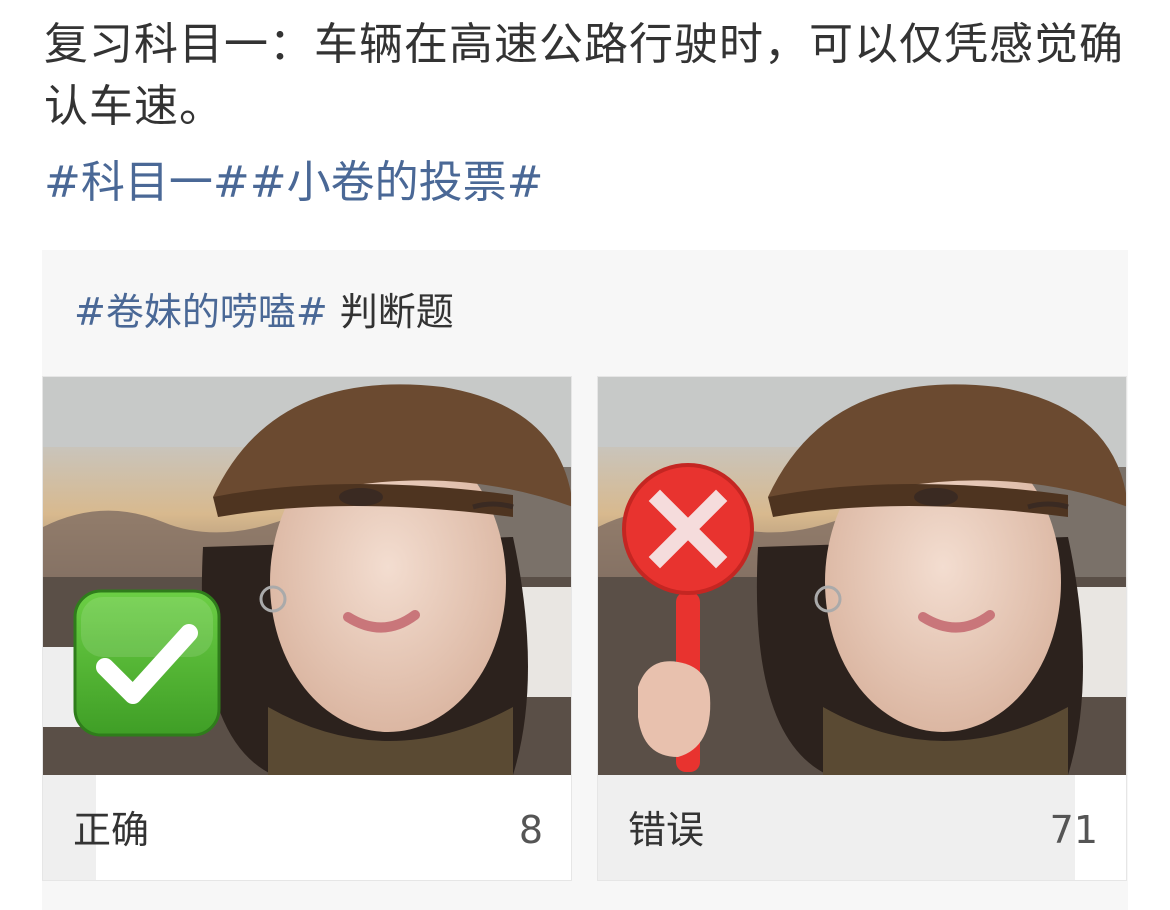  Describe the element at coordinates (147, 182) in the screenshot. I see `topic-link-kemu-yi: #科目一#` at that location.